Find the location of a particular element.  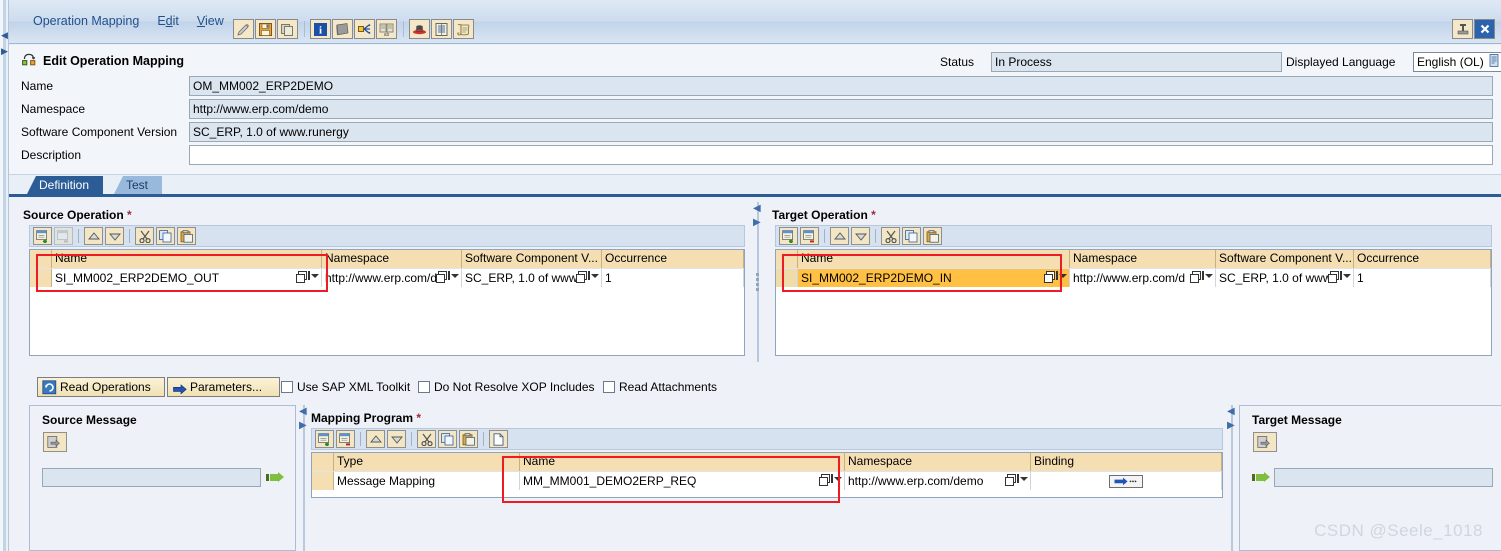

rail-expand-icon: ▶ is located at coordinates (4, 51).